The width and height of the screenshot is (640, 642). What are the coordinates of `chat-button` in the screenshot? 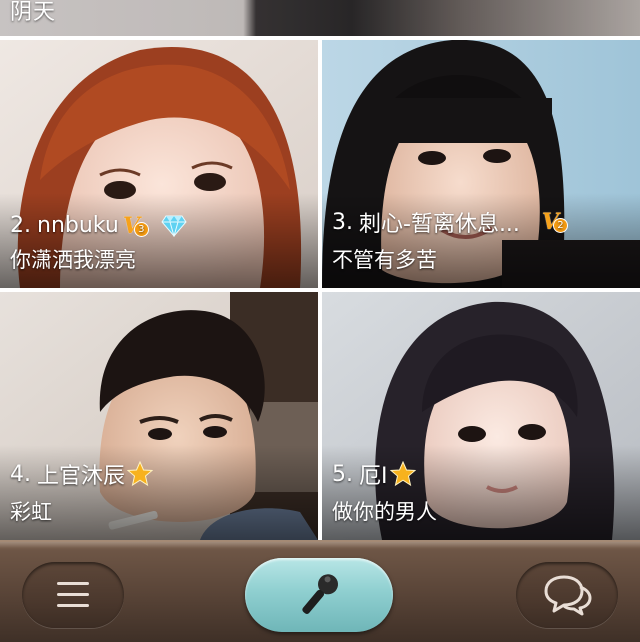 It's located at (567, 595).